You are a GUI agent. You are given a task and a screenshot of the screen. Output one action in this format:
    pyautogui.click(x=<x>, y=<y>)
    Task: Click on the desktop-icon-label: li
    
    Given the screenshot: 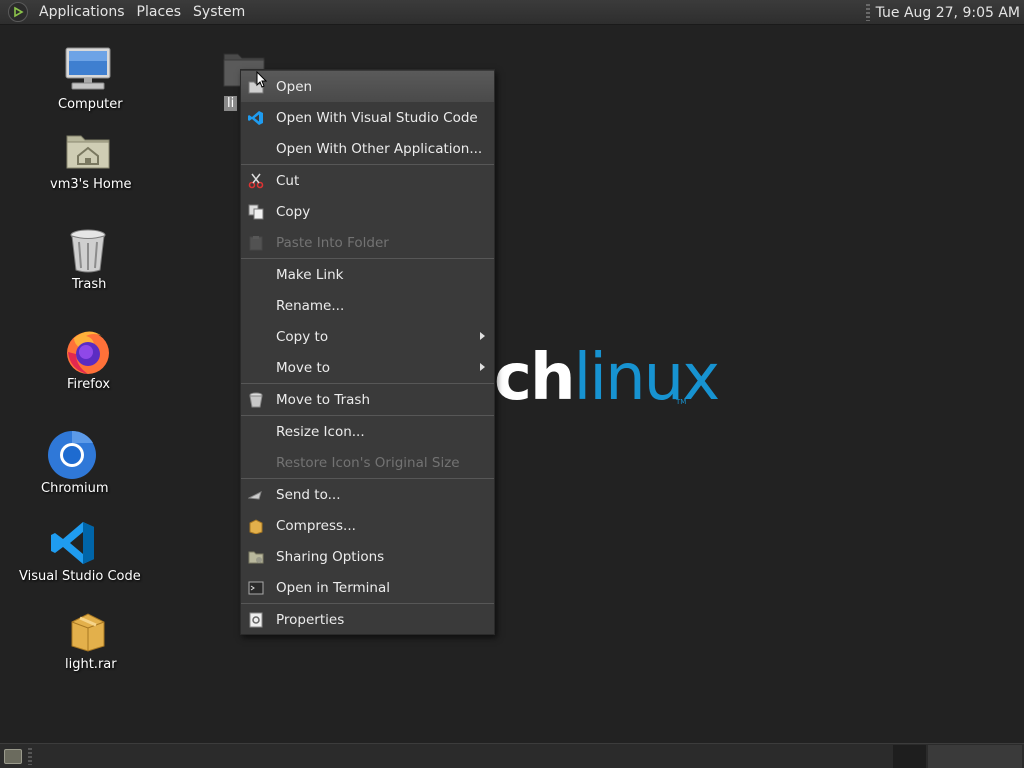 What is the action you would take?
    pyautogui.click(x=231, y=103)
    